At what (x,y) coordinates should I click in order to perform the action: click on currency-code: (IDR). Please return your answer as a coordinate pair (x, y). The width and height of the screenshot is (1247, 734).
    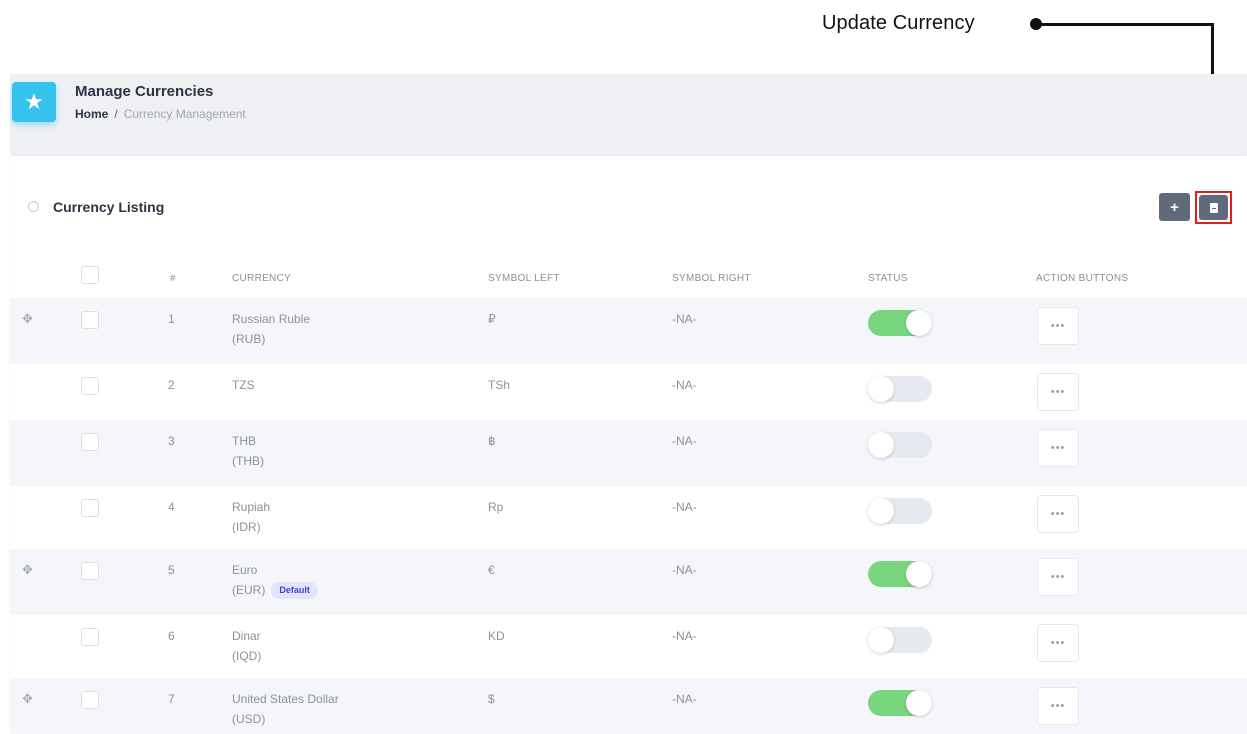
    Looking at the image, I should click on (246, 527).